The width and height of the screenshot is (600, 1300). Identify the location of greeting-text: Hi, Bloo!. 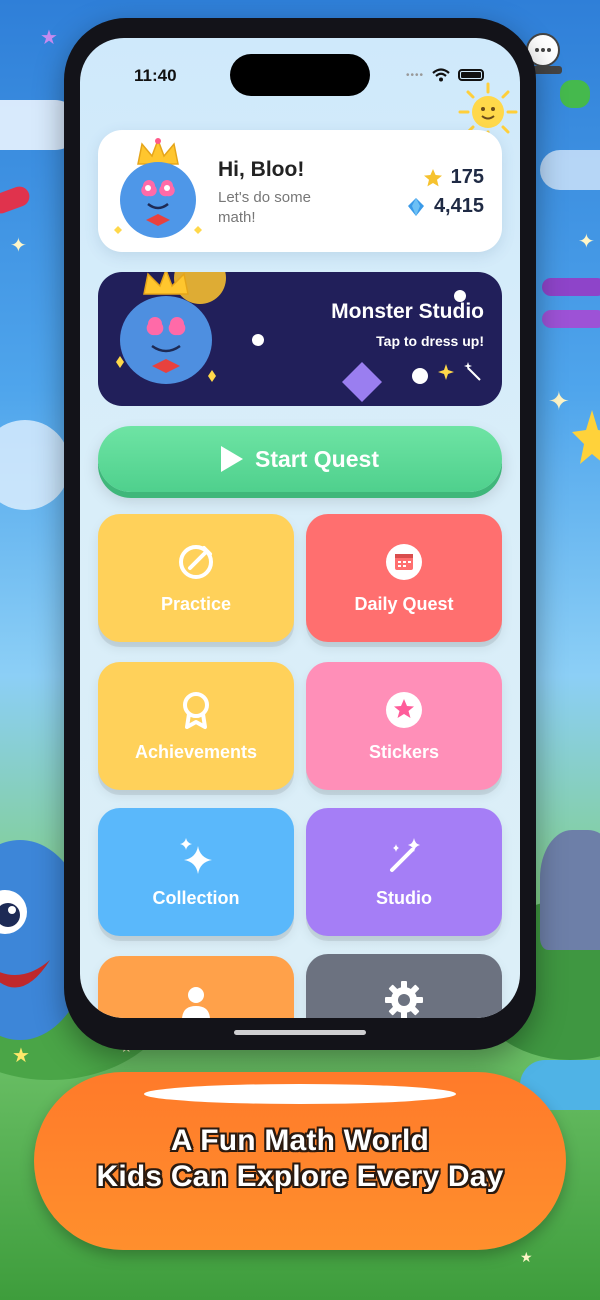
(261, 169).